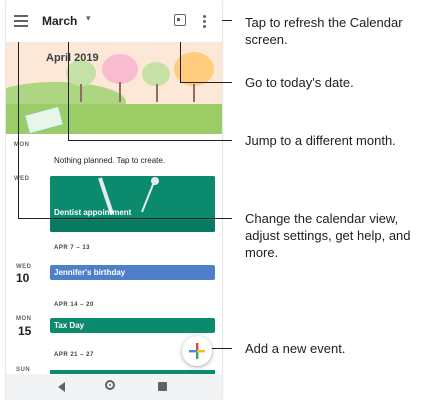  What do you see at coordinates (74, 355) in the screenshot?
I see `week-header: APR 21 – 27` at bounding box center [74, 355].